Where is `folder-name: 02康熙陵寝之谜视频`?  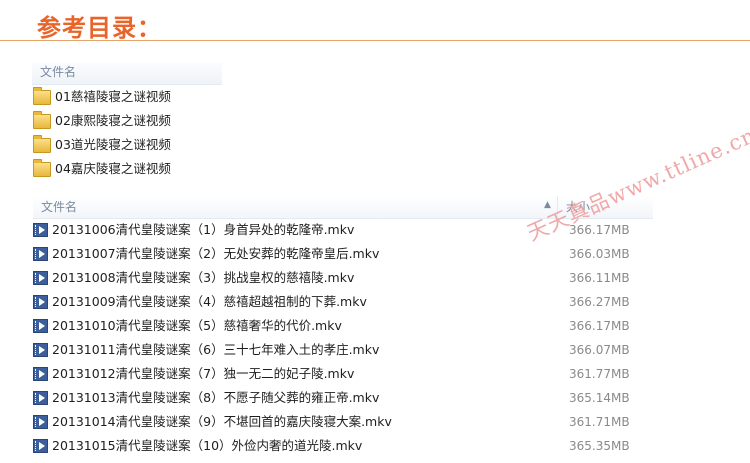 folder-name: 02康熙陵寝之谜视频 is located at coordinates (113, 120).